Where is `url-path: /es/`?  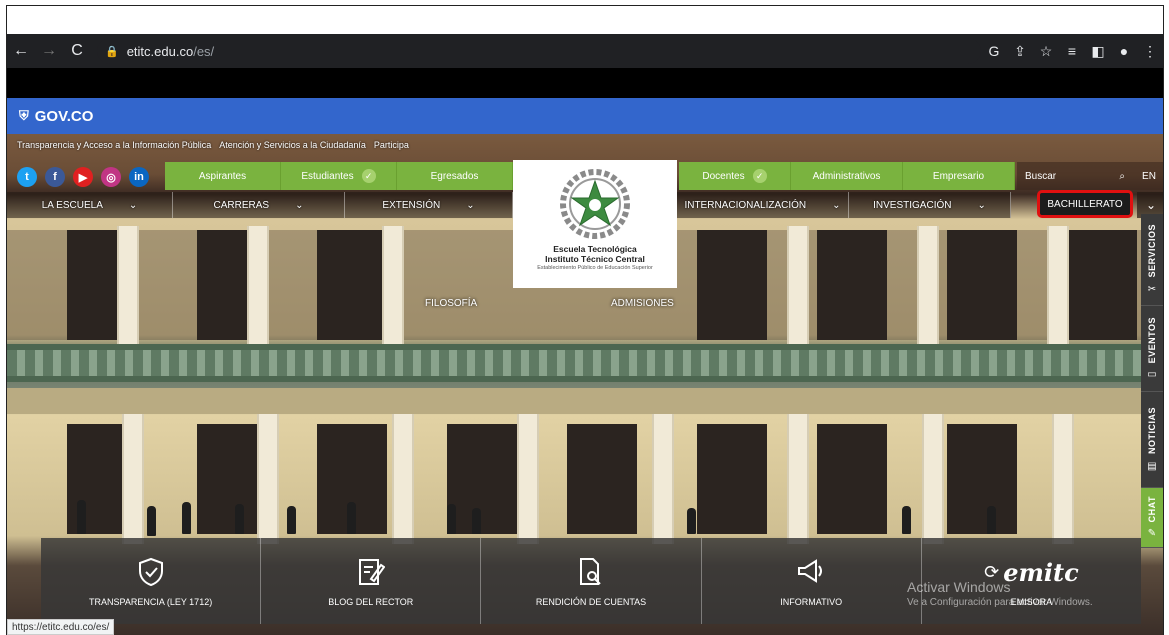
url-path: /es/ is located at coordinates (204, 51).